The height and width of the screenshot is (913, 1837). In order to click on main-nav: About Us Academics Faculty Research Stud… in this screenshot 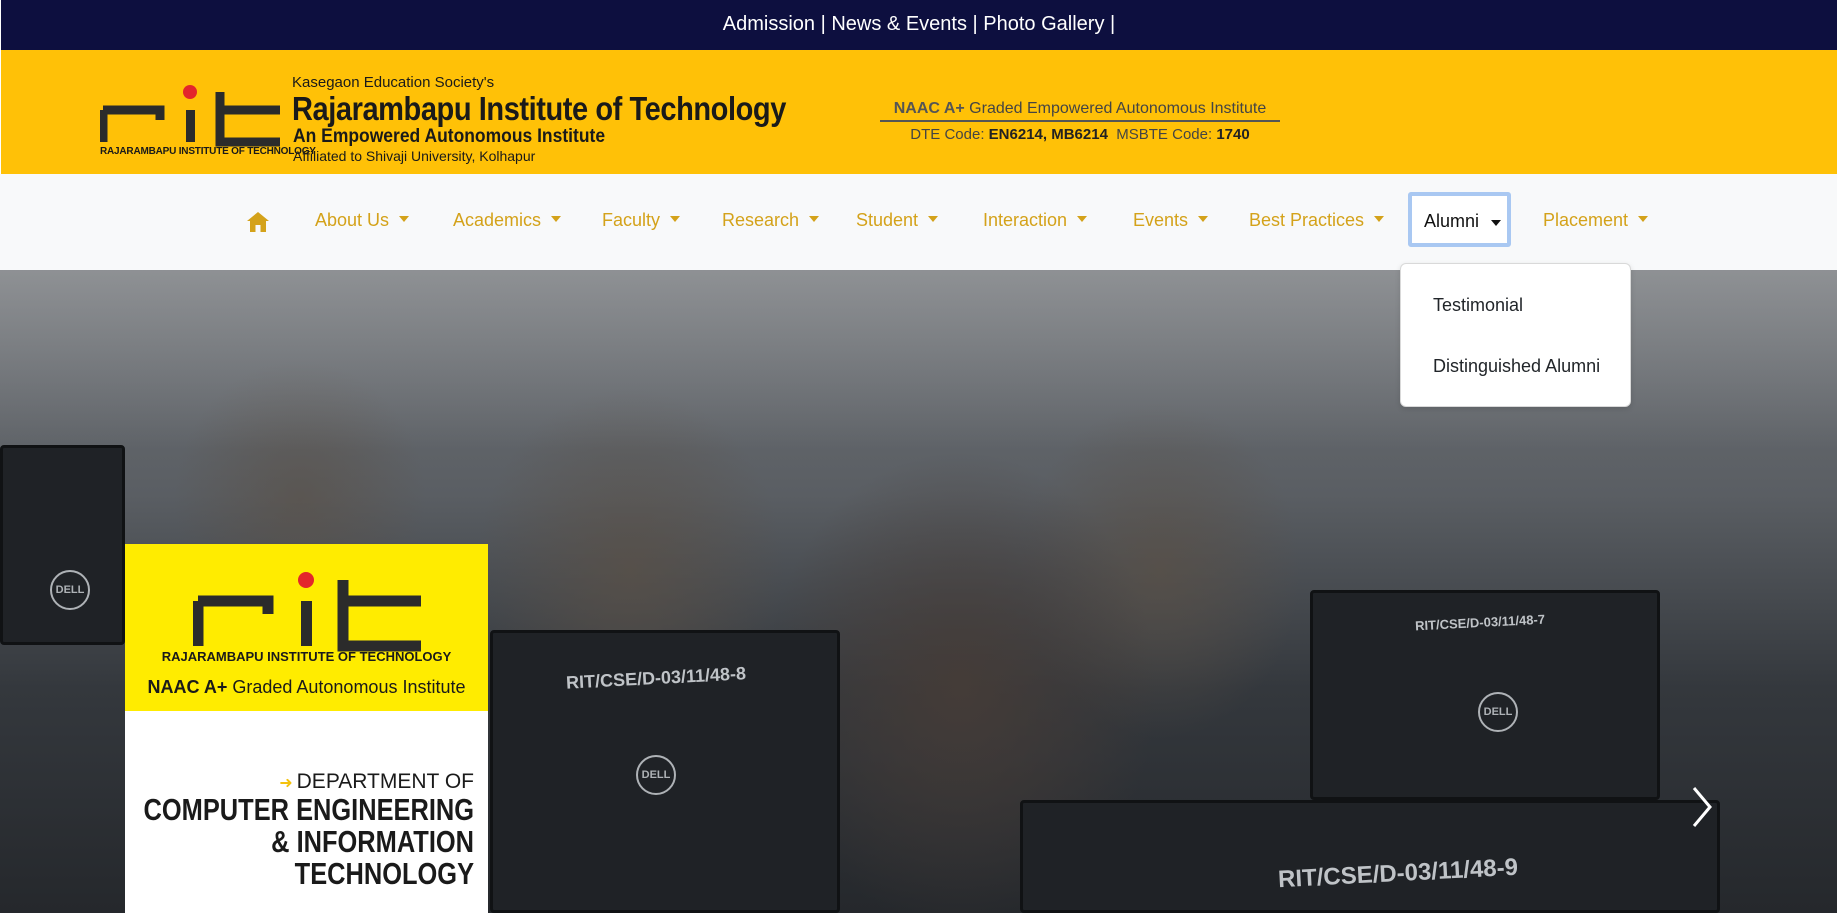, I will do `click(918, 222)`.